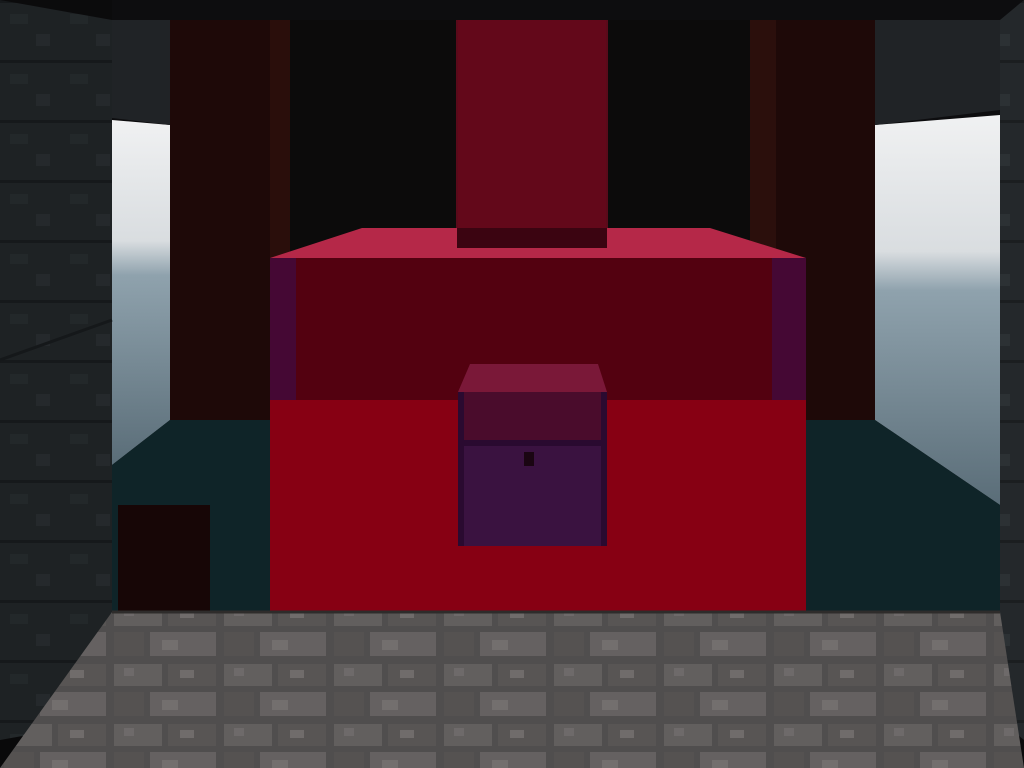 The height and width of the screenshot is (768, 1024). What do you see at coordinates (141, 292) in the screenshot?
I see `sky-opening-left` at bounding box center [141, 292].